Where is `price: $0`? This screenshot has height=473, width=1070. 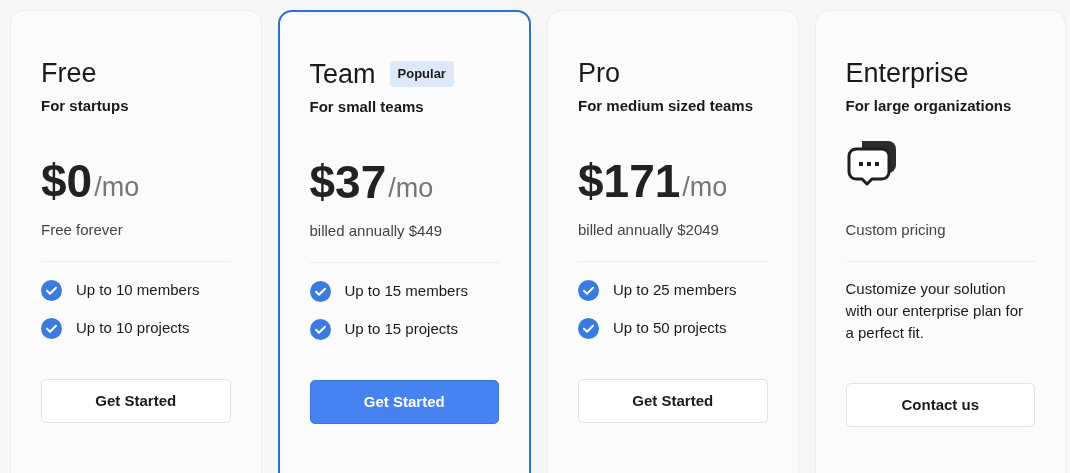 price: $0 is located at coordinates (67, 181).